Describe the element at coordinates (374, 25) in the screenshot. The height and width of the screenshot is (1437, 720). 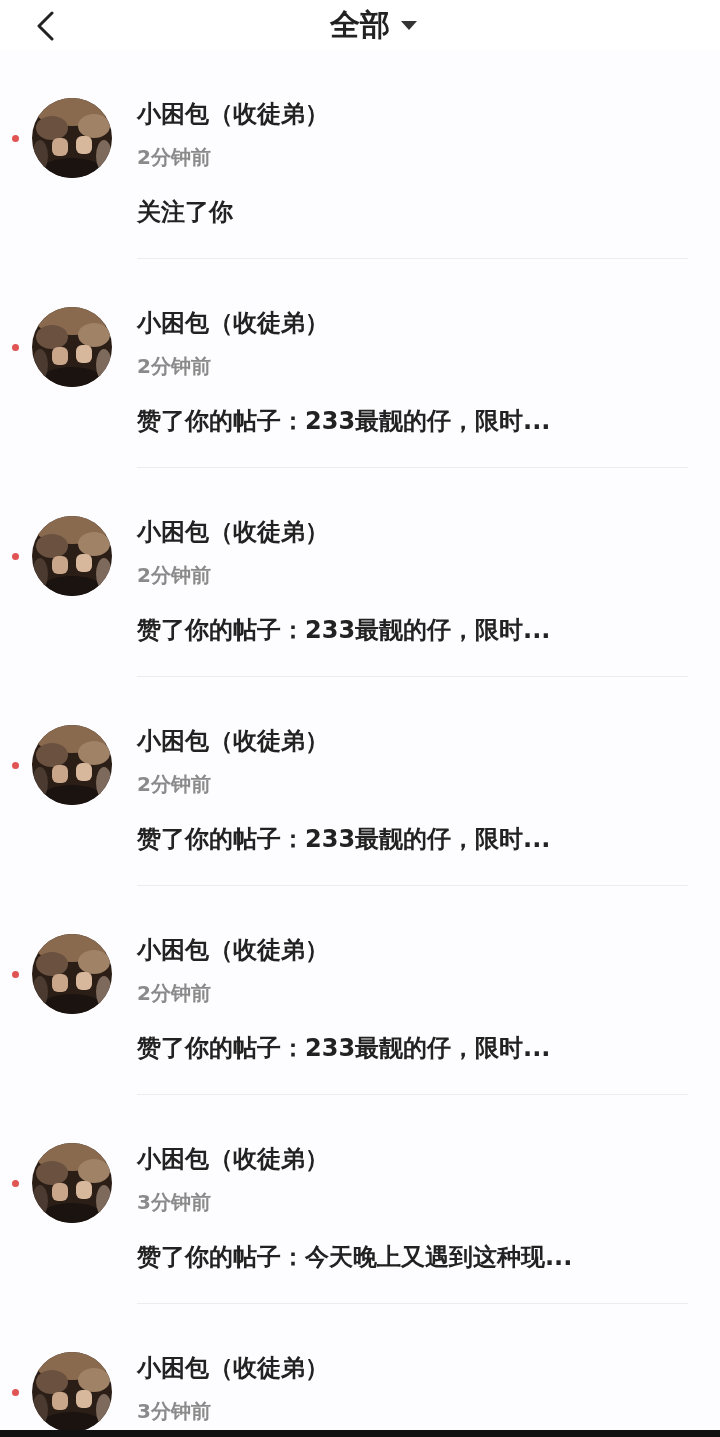
I see `filter-dropdown: 全部` at that location.